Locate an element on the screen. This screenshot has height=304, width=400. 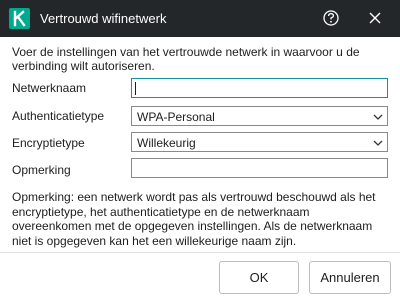
cancel-button: Annuleren is located at coordinates (350, 277).